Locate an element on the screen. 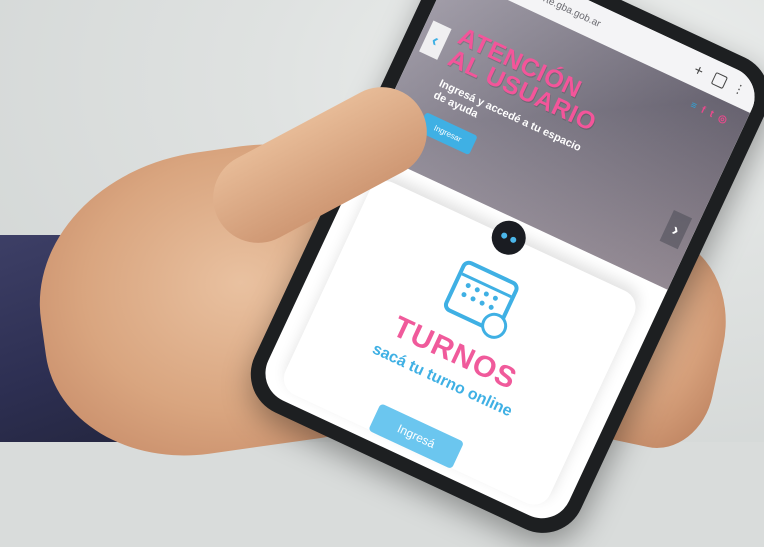 The width and height of the screenshot is (764, 547). clock-icon is located at coordinates (494, 326).